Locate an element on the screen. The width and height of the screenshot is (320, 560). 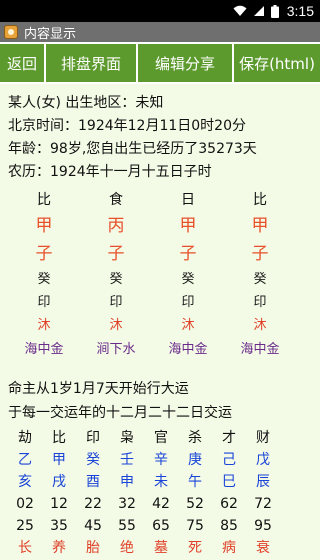
window-title: 内容显示 is located at coordinates (50, 34).